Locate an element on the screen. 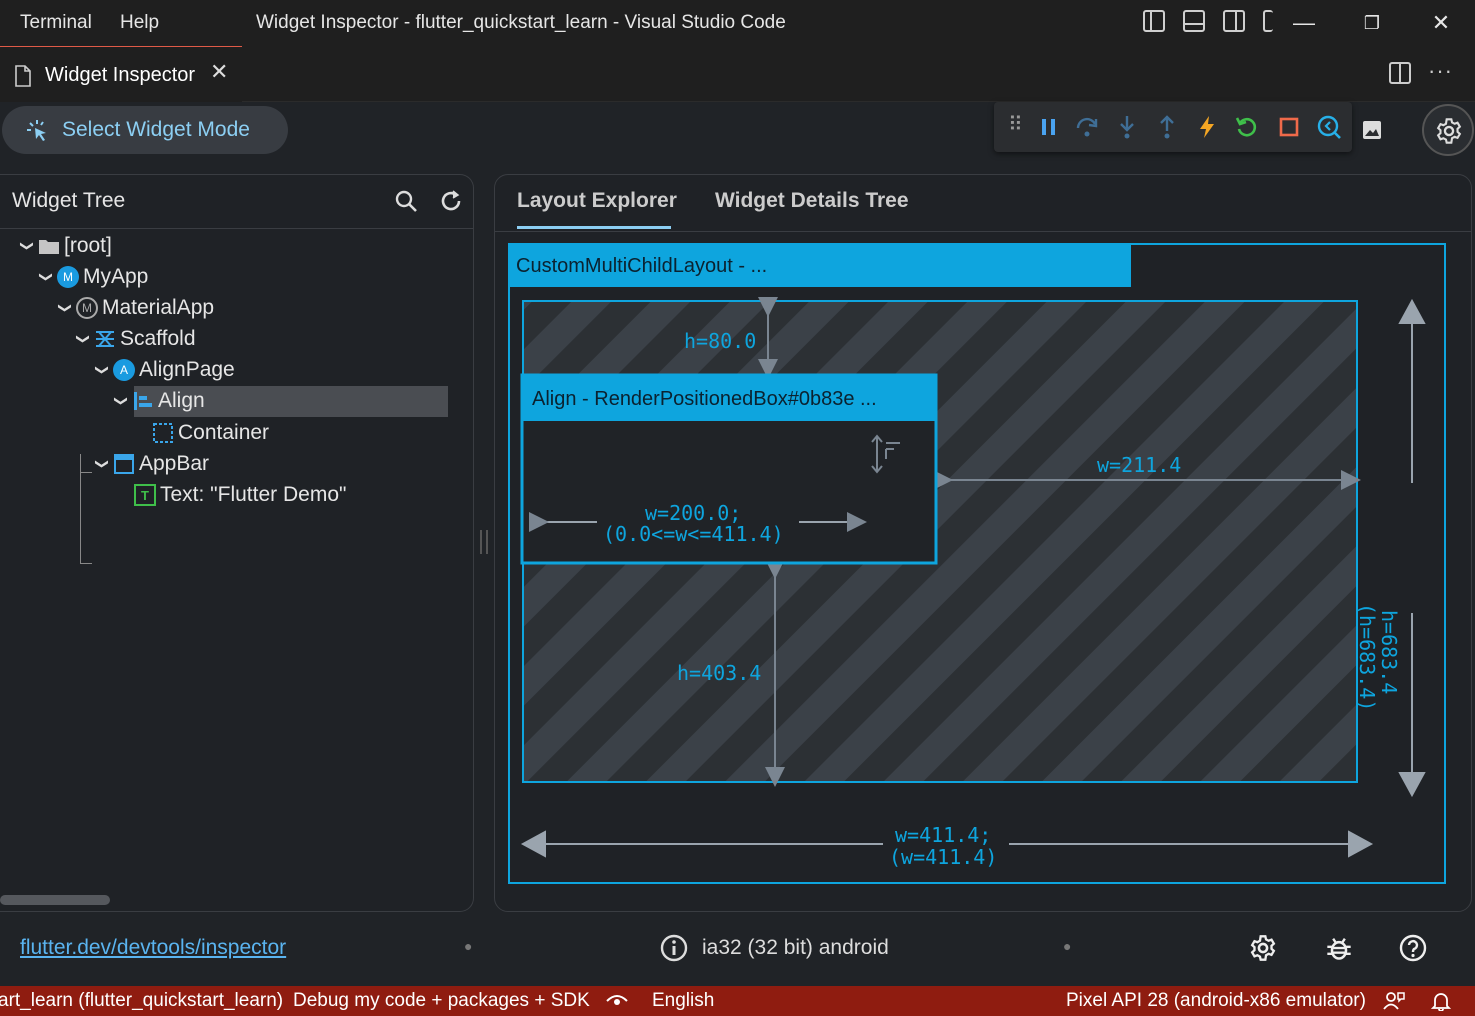  align-icon is located at coordinates (143, 401).